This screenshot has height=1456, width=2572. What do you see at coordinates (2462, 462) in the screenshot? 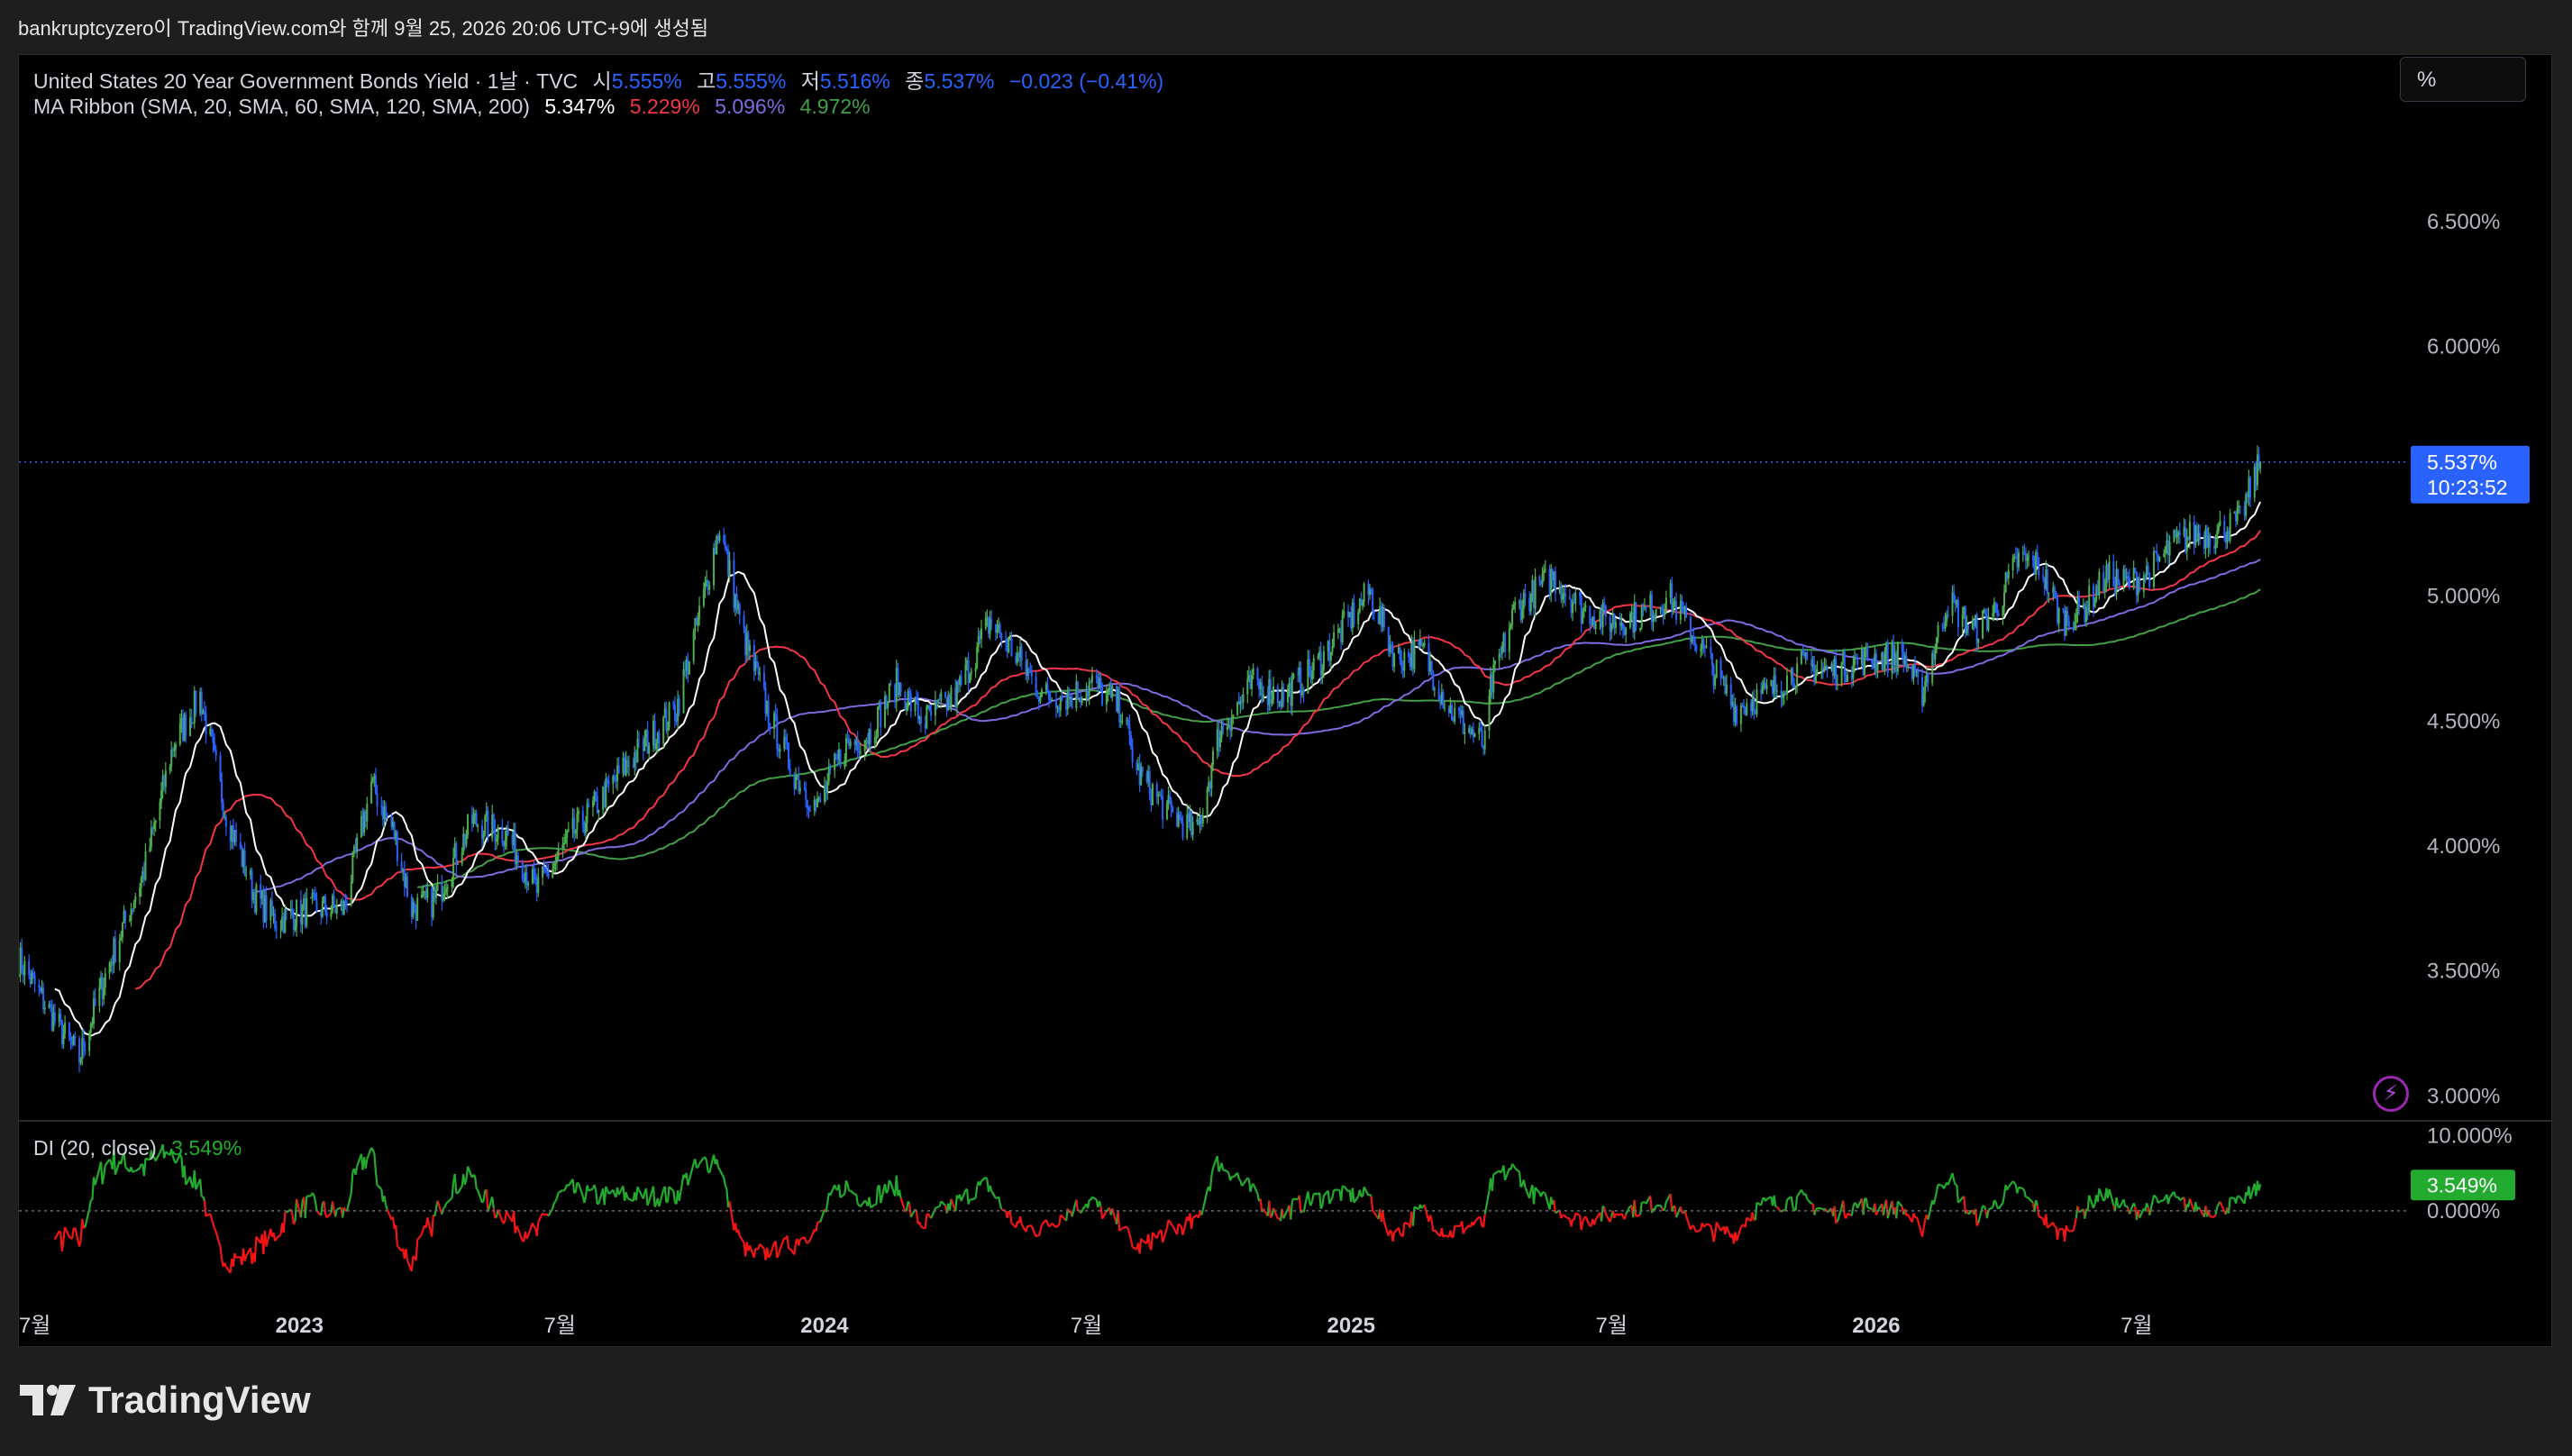
I see `price-badge-value: 5.537%` at bounding box center [2462, 462].